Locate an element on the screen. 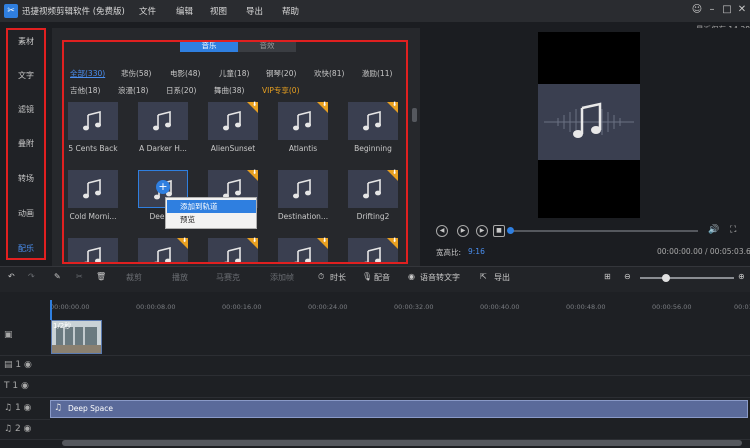 This screenshot has width=750, height=448. ruler-tick: 00:00:48.00 is located at coordinates (586, 307).